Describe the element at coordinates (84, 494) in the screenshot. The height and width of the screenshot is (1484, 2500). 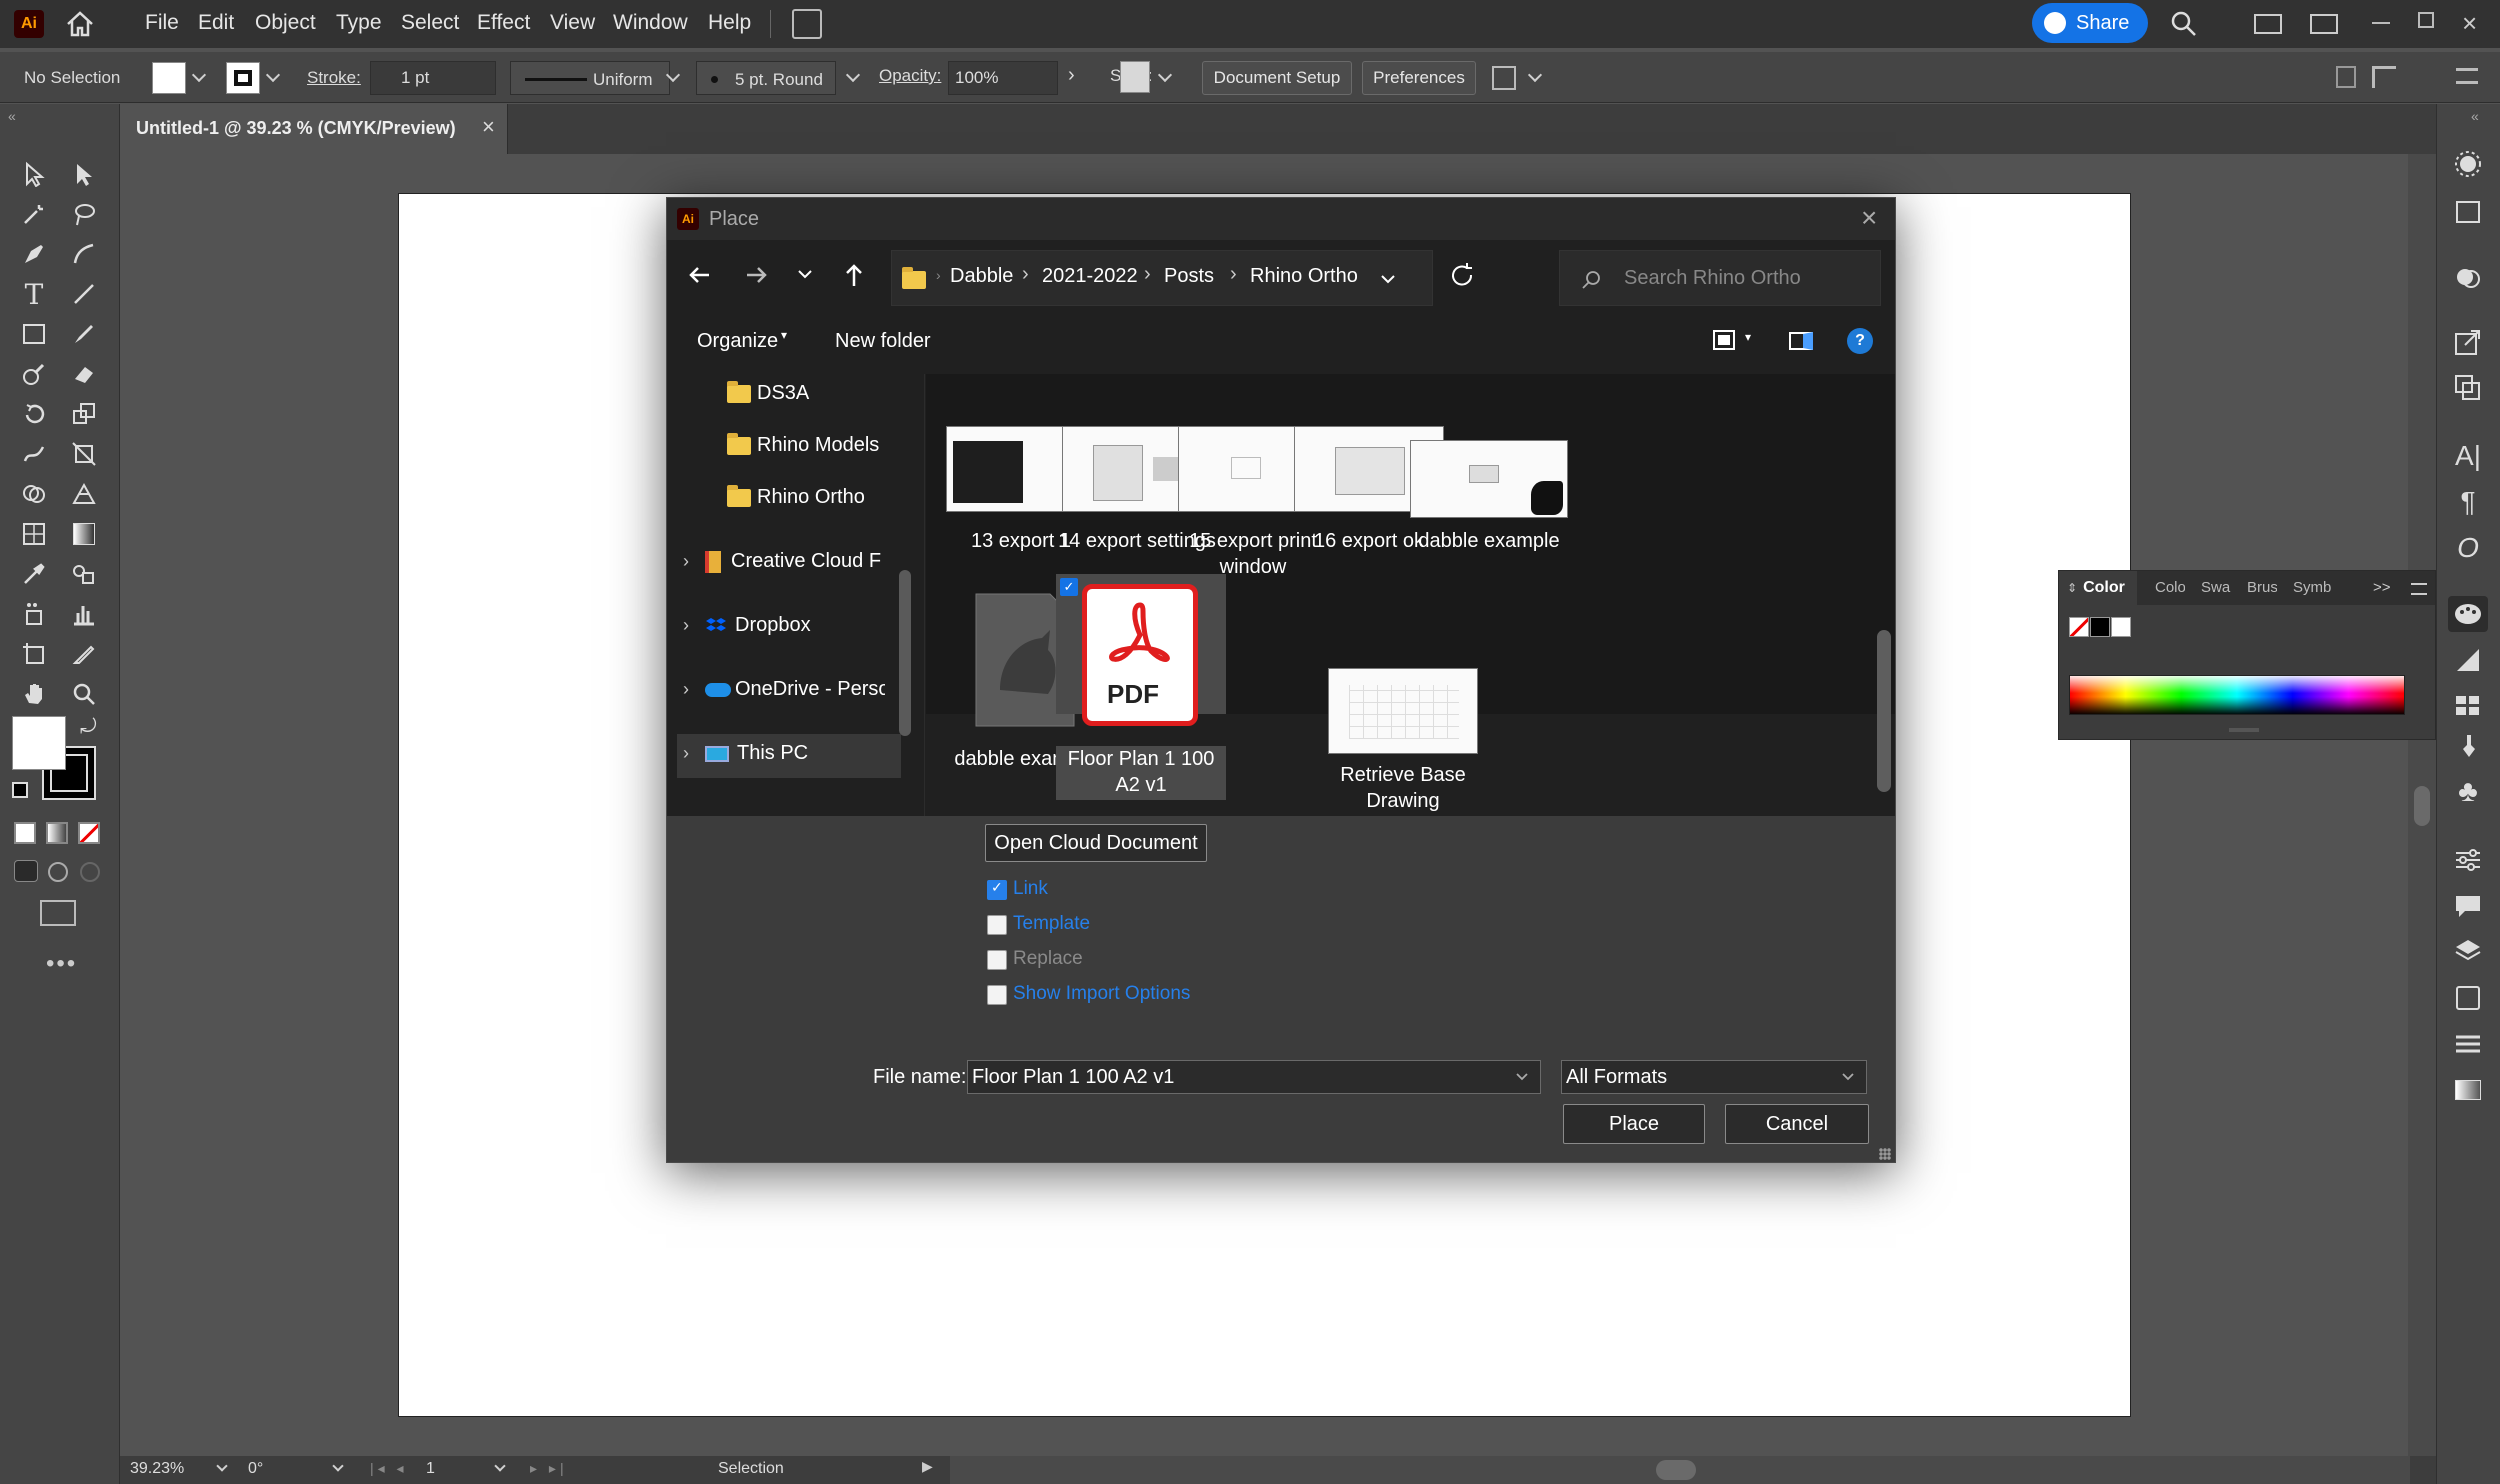
I see `perspective-grid-tool-icon` at that location.